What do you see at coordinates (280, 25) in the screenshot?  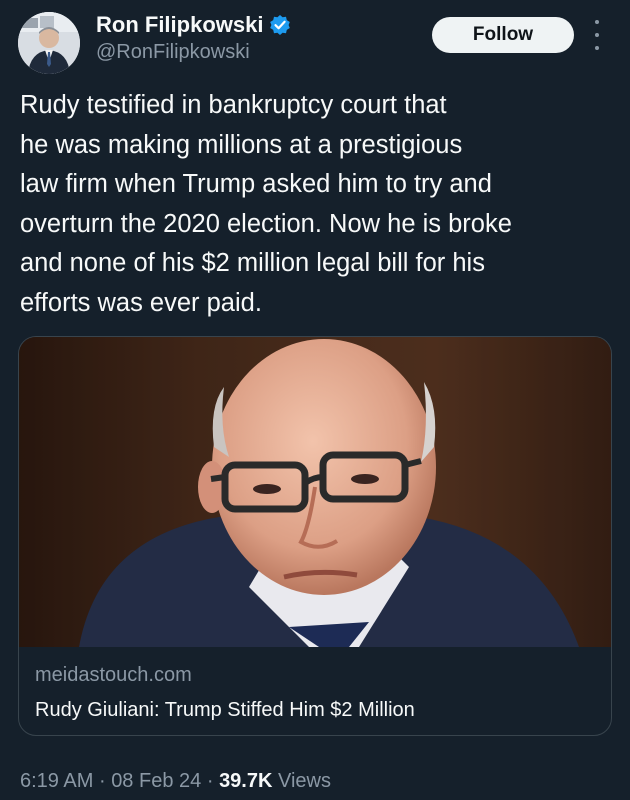 I see `verified-badge-icon` at bounding box center [280, 25].